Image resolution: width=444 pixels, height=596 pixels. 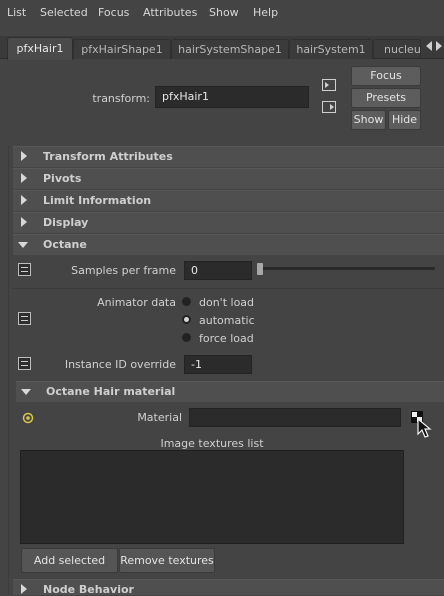 What do you see at coordinates (397, 48) in the screenshot?
I see `tab-nucleus: nucleu` at bounding box center [397, 48].